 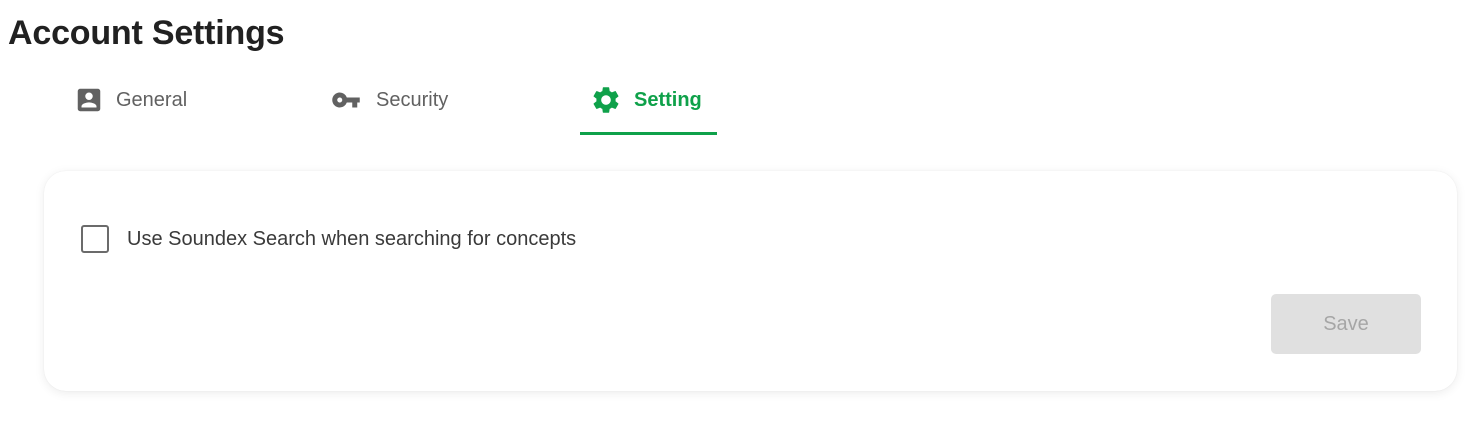 I want to click on page-title: Account Settings, so click(x=146, y=33).